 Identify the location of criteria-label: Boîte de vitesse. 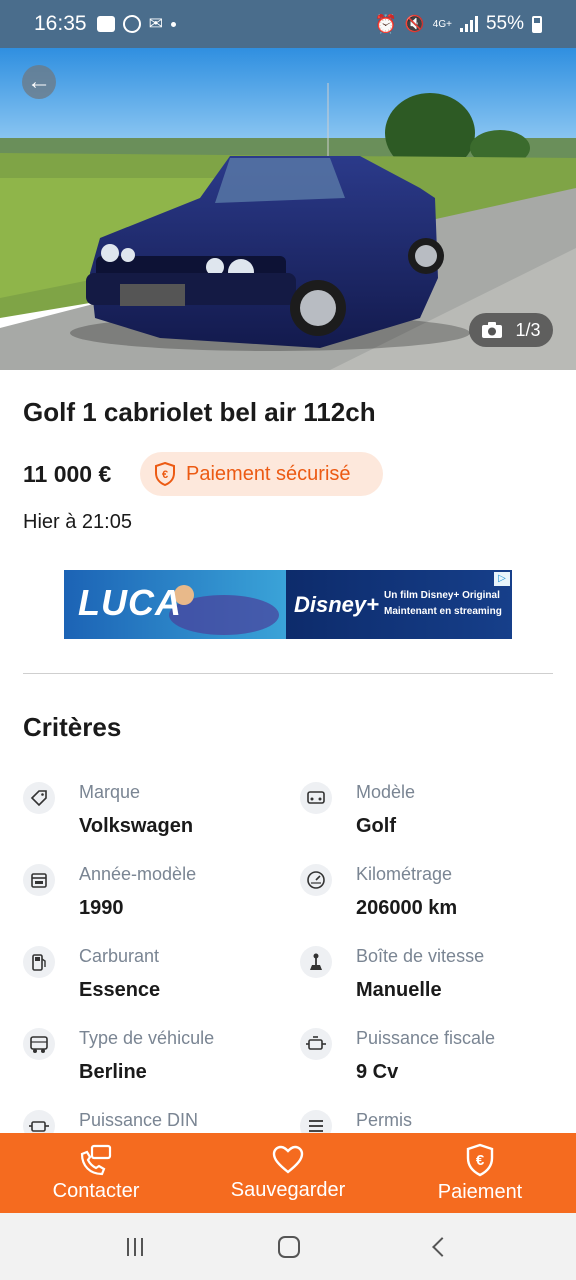
(420, 956).